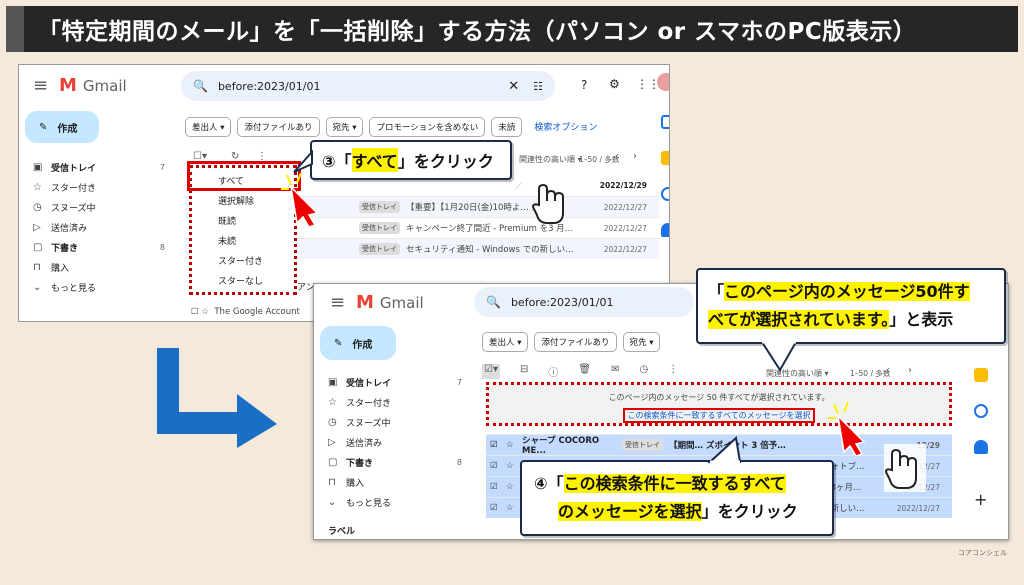  Describe the element at coordinates (980, 499) in the screenshot. I see `add-addon-icon: +` at that location.